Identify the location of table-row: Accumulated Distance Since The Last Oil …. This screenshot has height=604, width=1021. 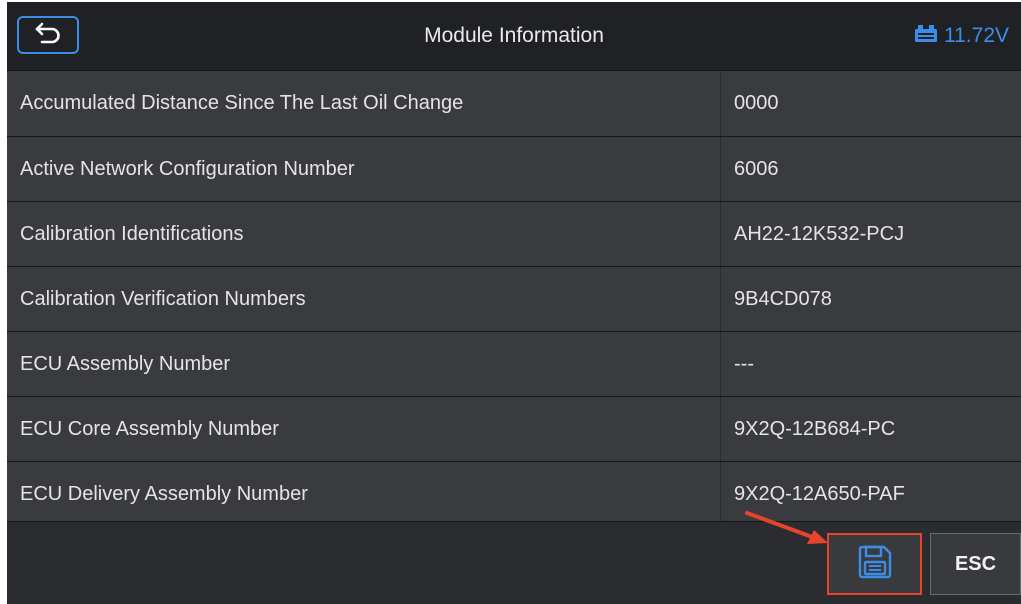
(514, 103).